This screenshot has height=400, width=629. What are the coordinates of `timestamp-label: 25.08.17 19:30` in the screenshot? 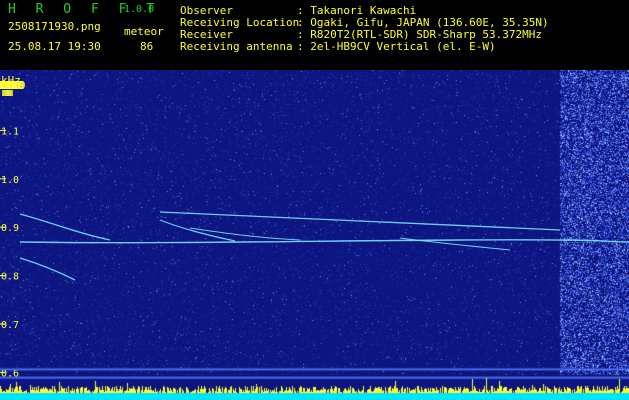 It's located at (54, 46).